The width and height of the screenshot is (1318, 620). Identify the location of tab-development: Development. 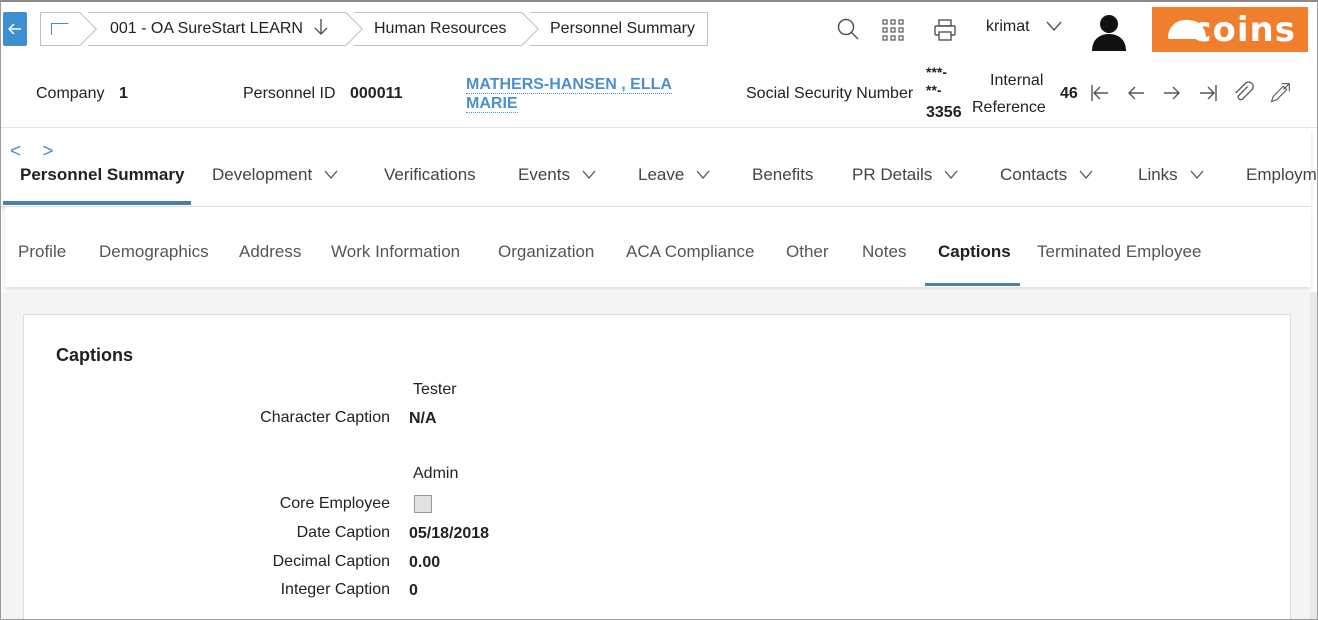
(275, 175).